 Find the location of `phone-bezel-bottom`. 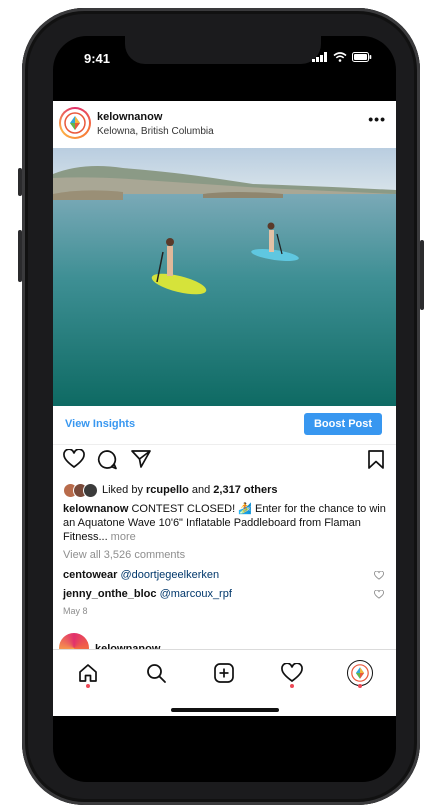

phone-bezel-bottom is located at coordinates (224, 749).